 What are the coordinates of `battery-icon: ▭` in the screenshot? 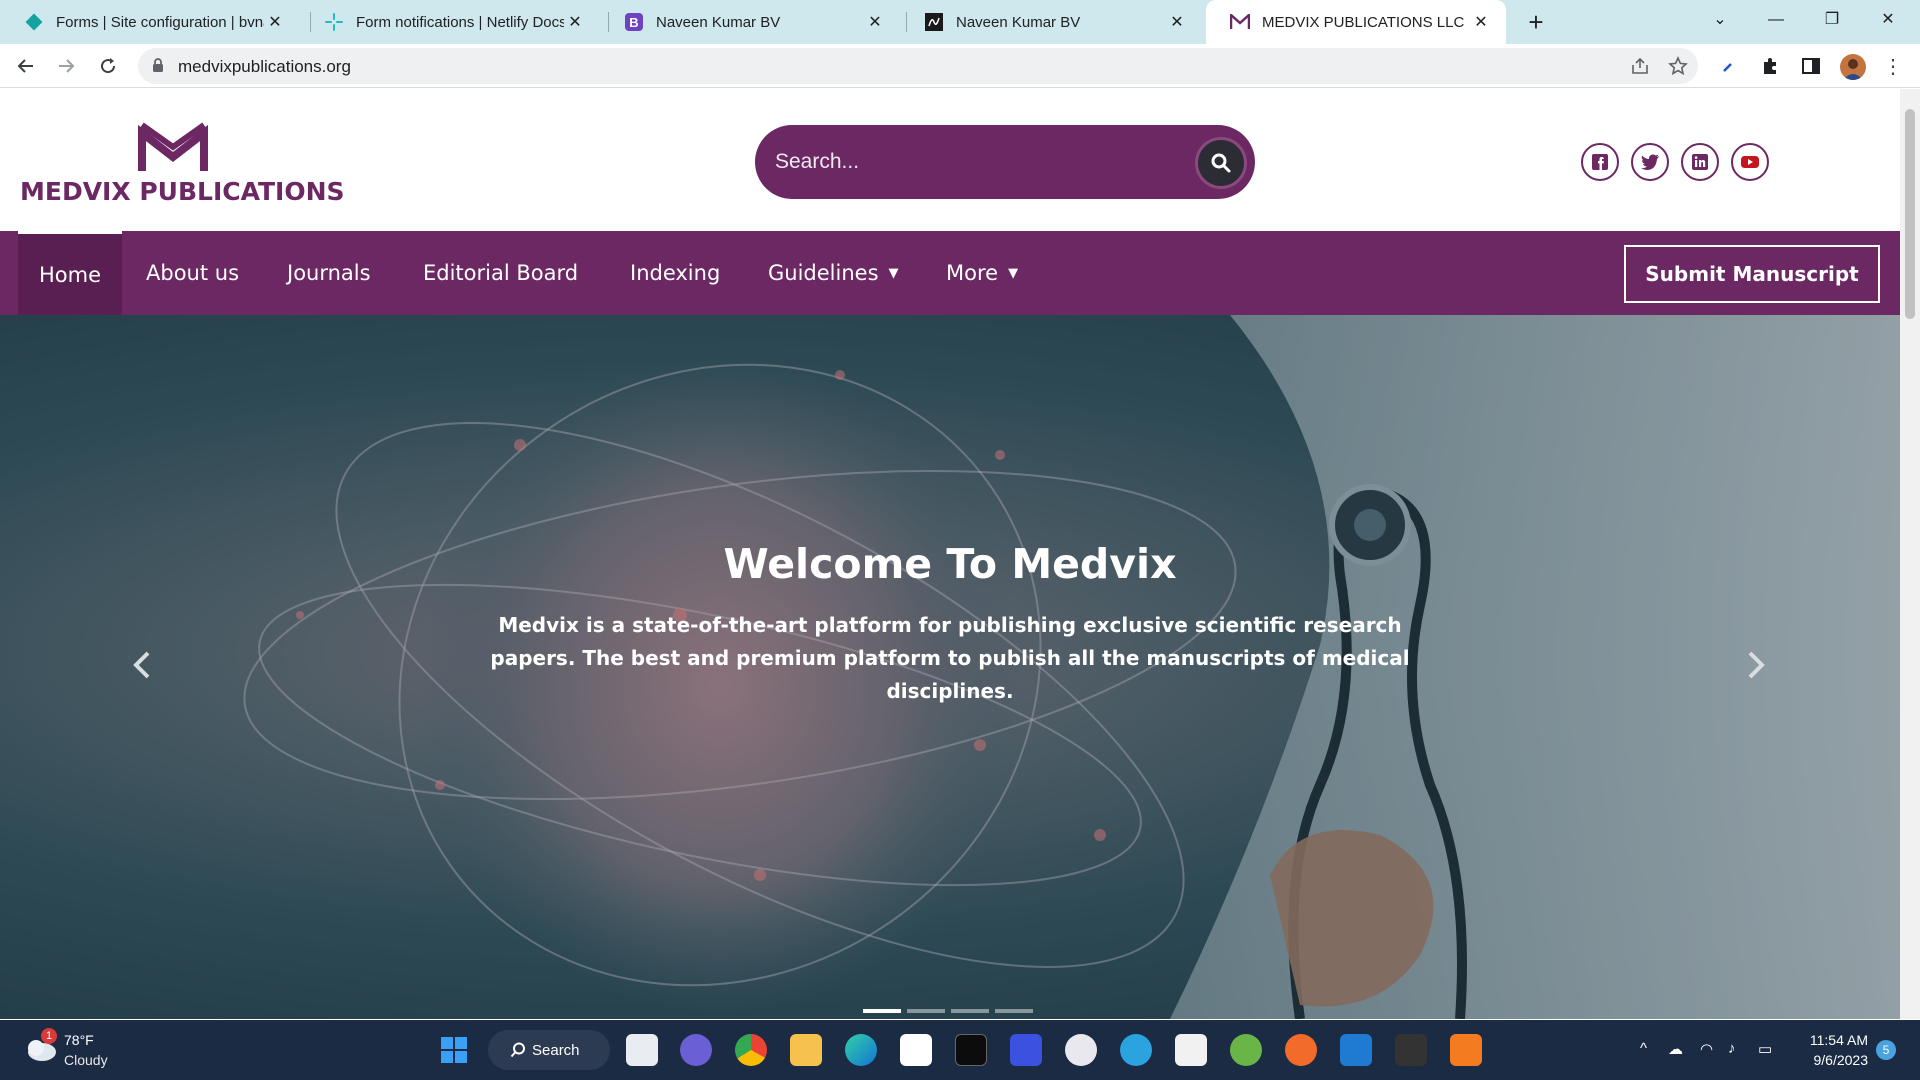 It's located at (1765, 1049).